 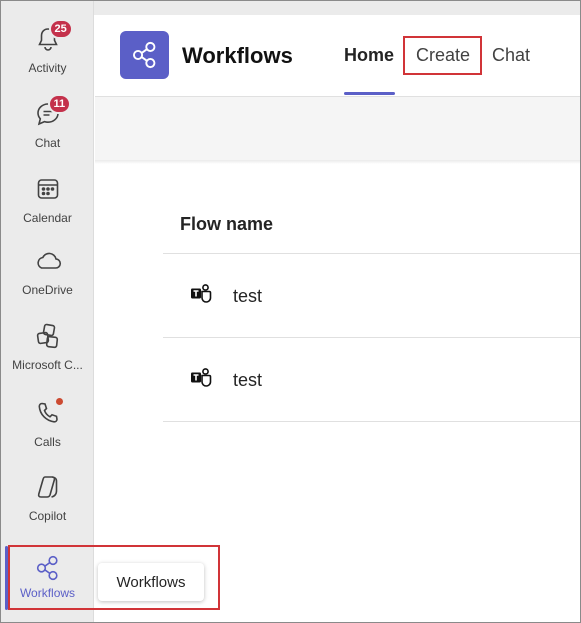 I want to click on phone-icon, so click(x=49, y=411).